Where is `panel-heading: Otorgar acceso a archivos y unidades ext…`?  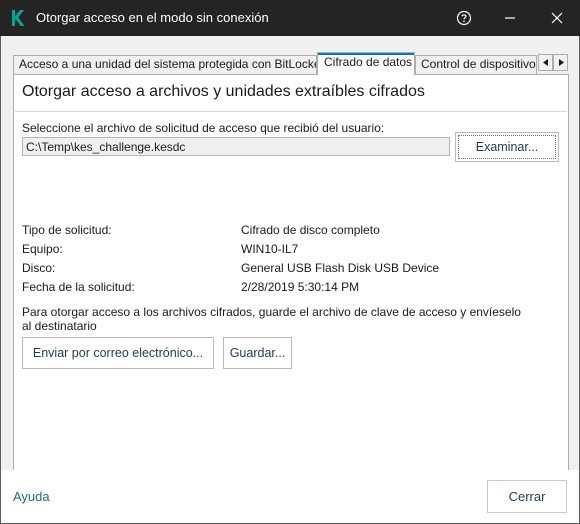
panel-heading: Otorgar acceso a archivos y unidades ext… is located at coordinates (223, 91).